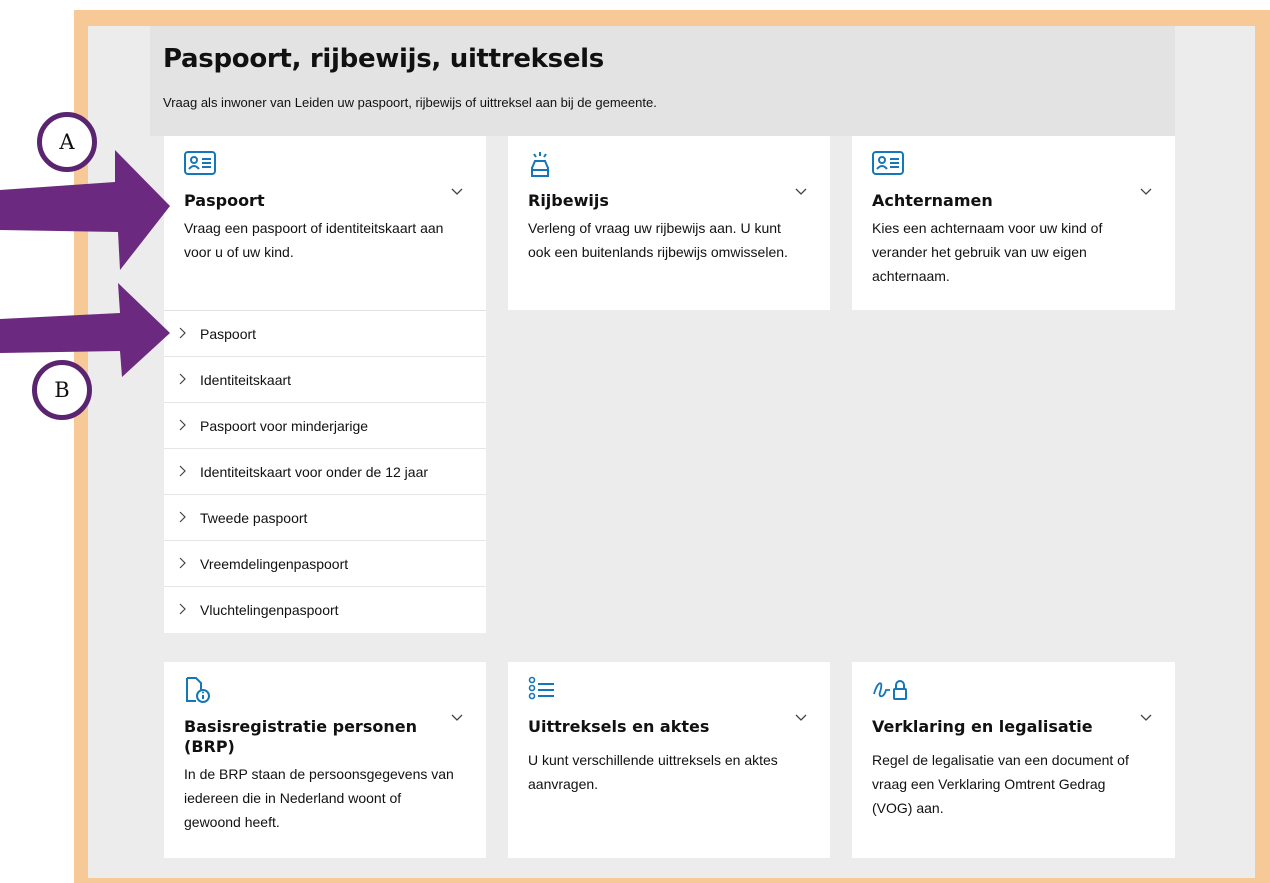 The width and height of the screenshot is (1270, 883). What do you see at coordinates (201, 689) in the screenshot?
I see `document-info-icon` at bounding box center [201, 689].